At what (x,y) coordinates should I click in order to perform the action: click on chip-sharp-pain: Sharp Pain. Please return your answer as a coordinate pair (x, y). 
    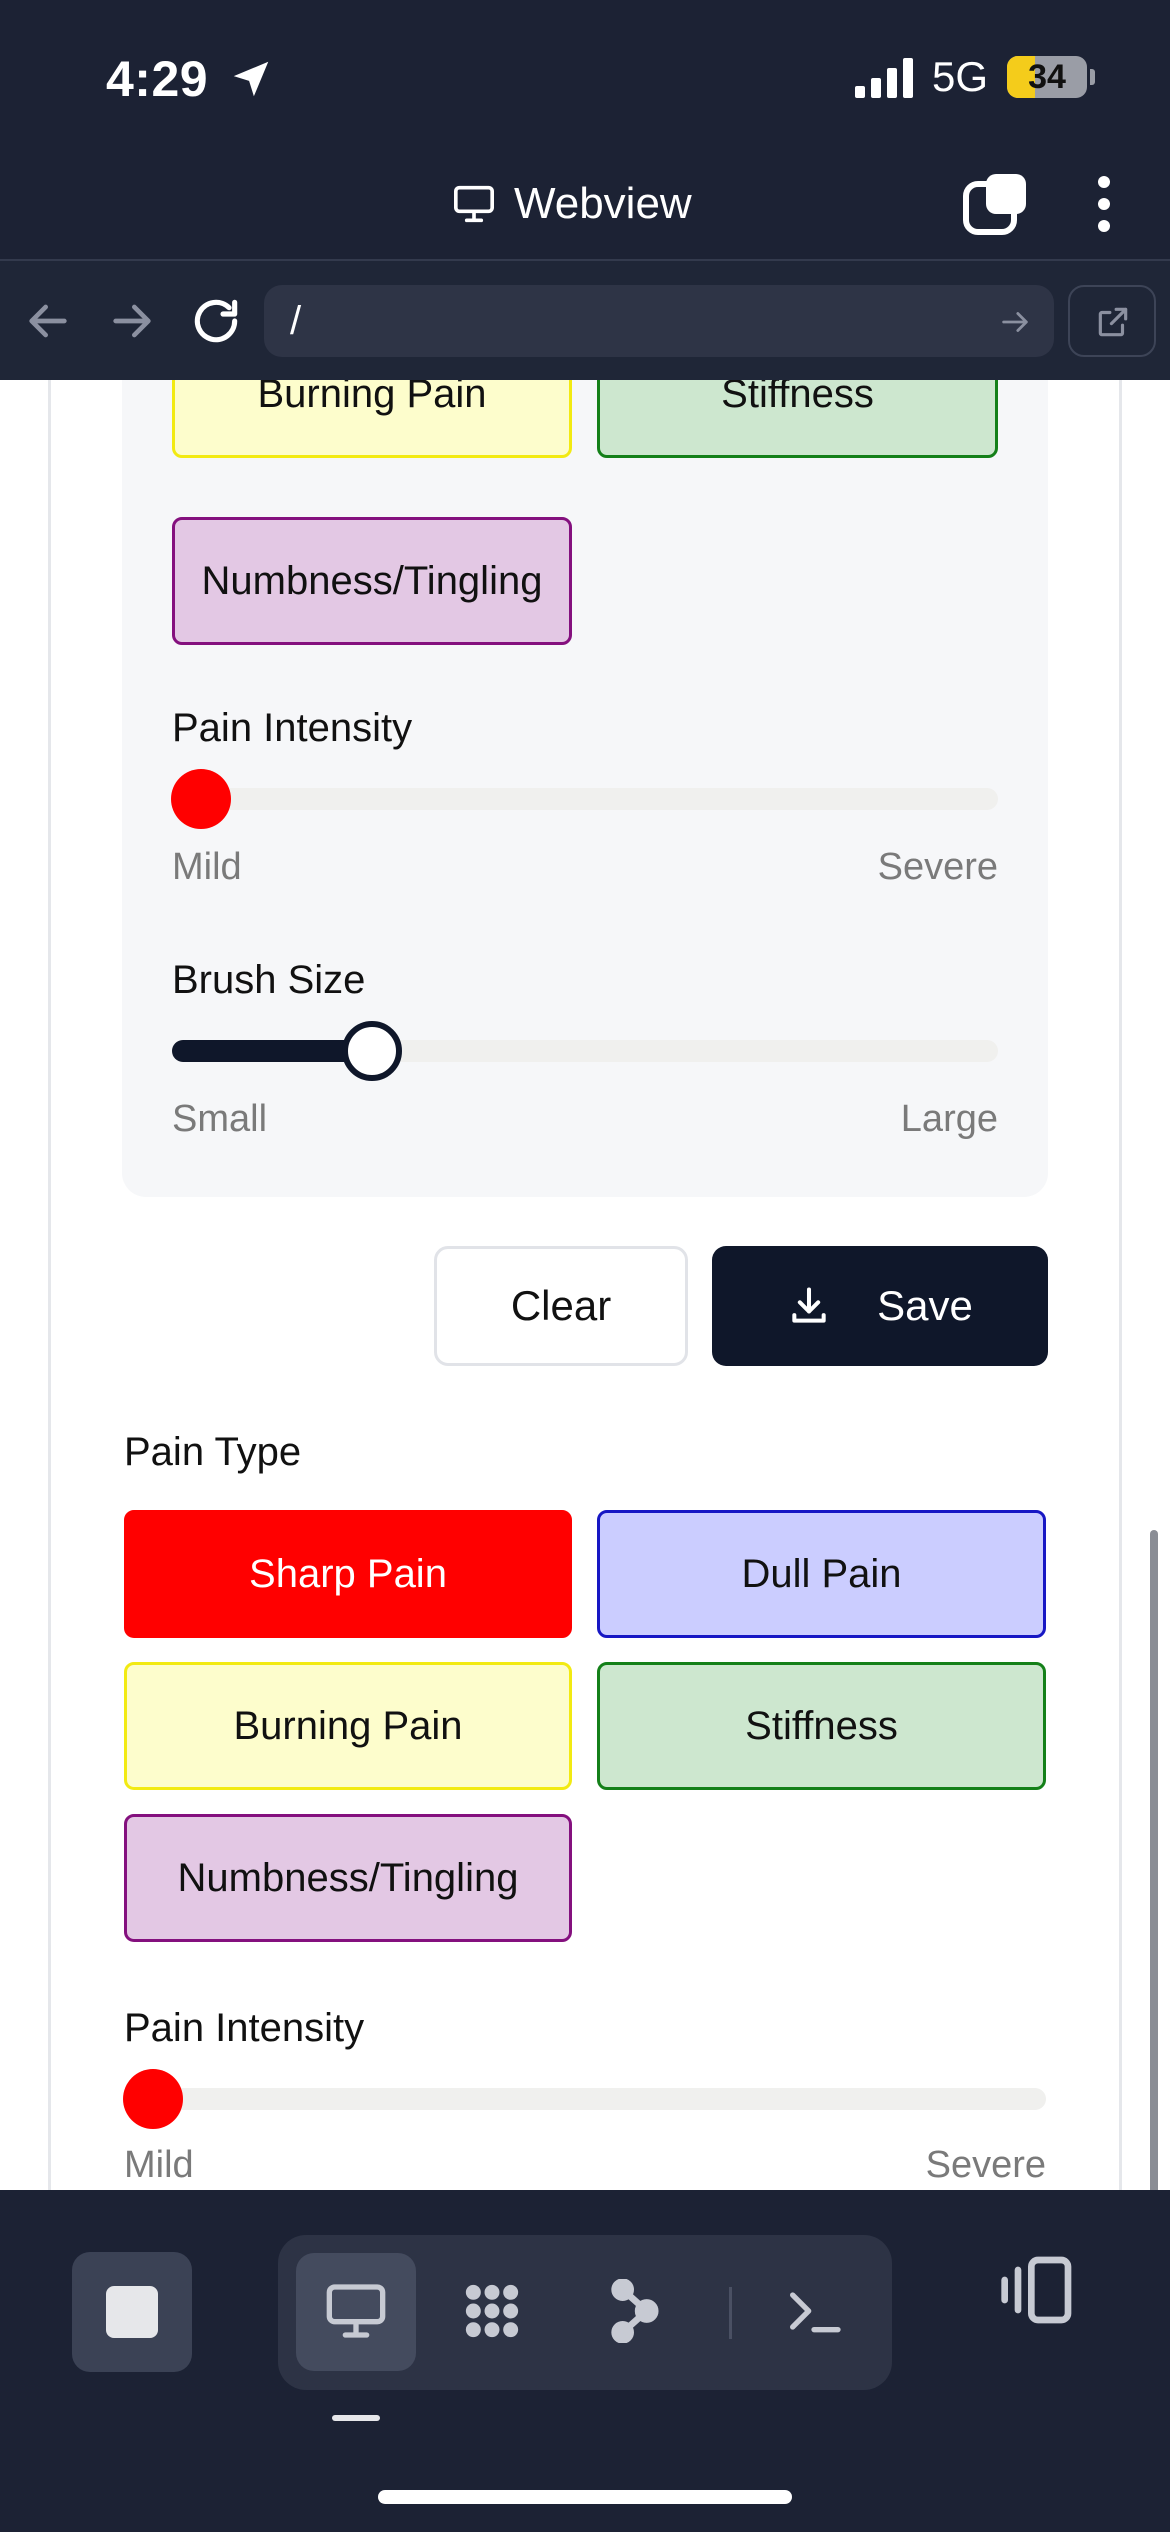
    Looking at the image, I should click on (348, 1574).